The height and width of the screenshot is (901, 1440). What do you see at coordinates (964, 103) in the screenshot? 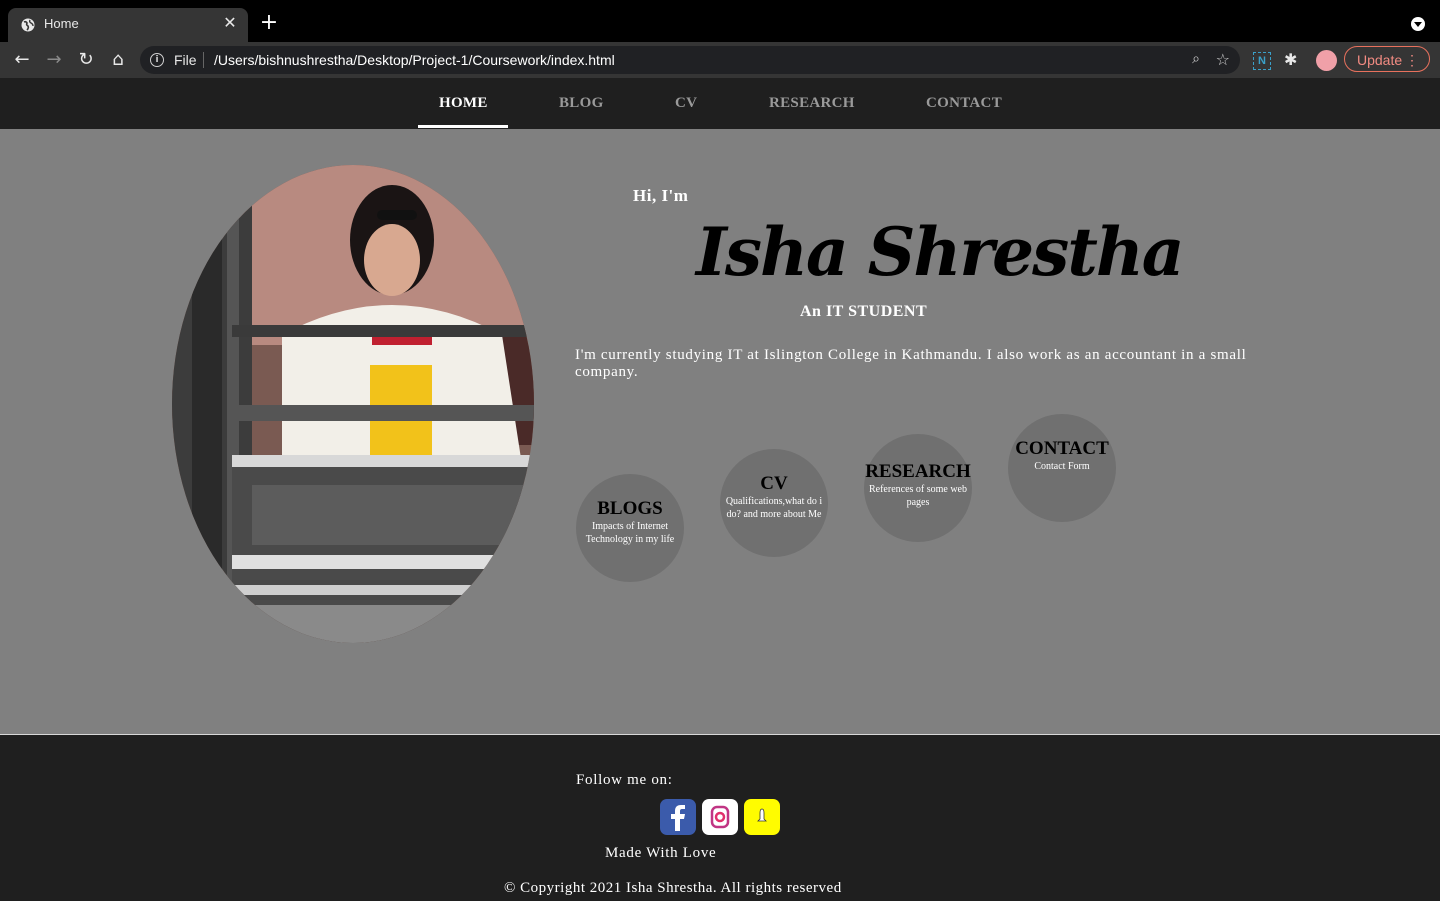
I see `nav-contact: CONTACT` at bounding box center [964, 103].